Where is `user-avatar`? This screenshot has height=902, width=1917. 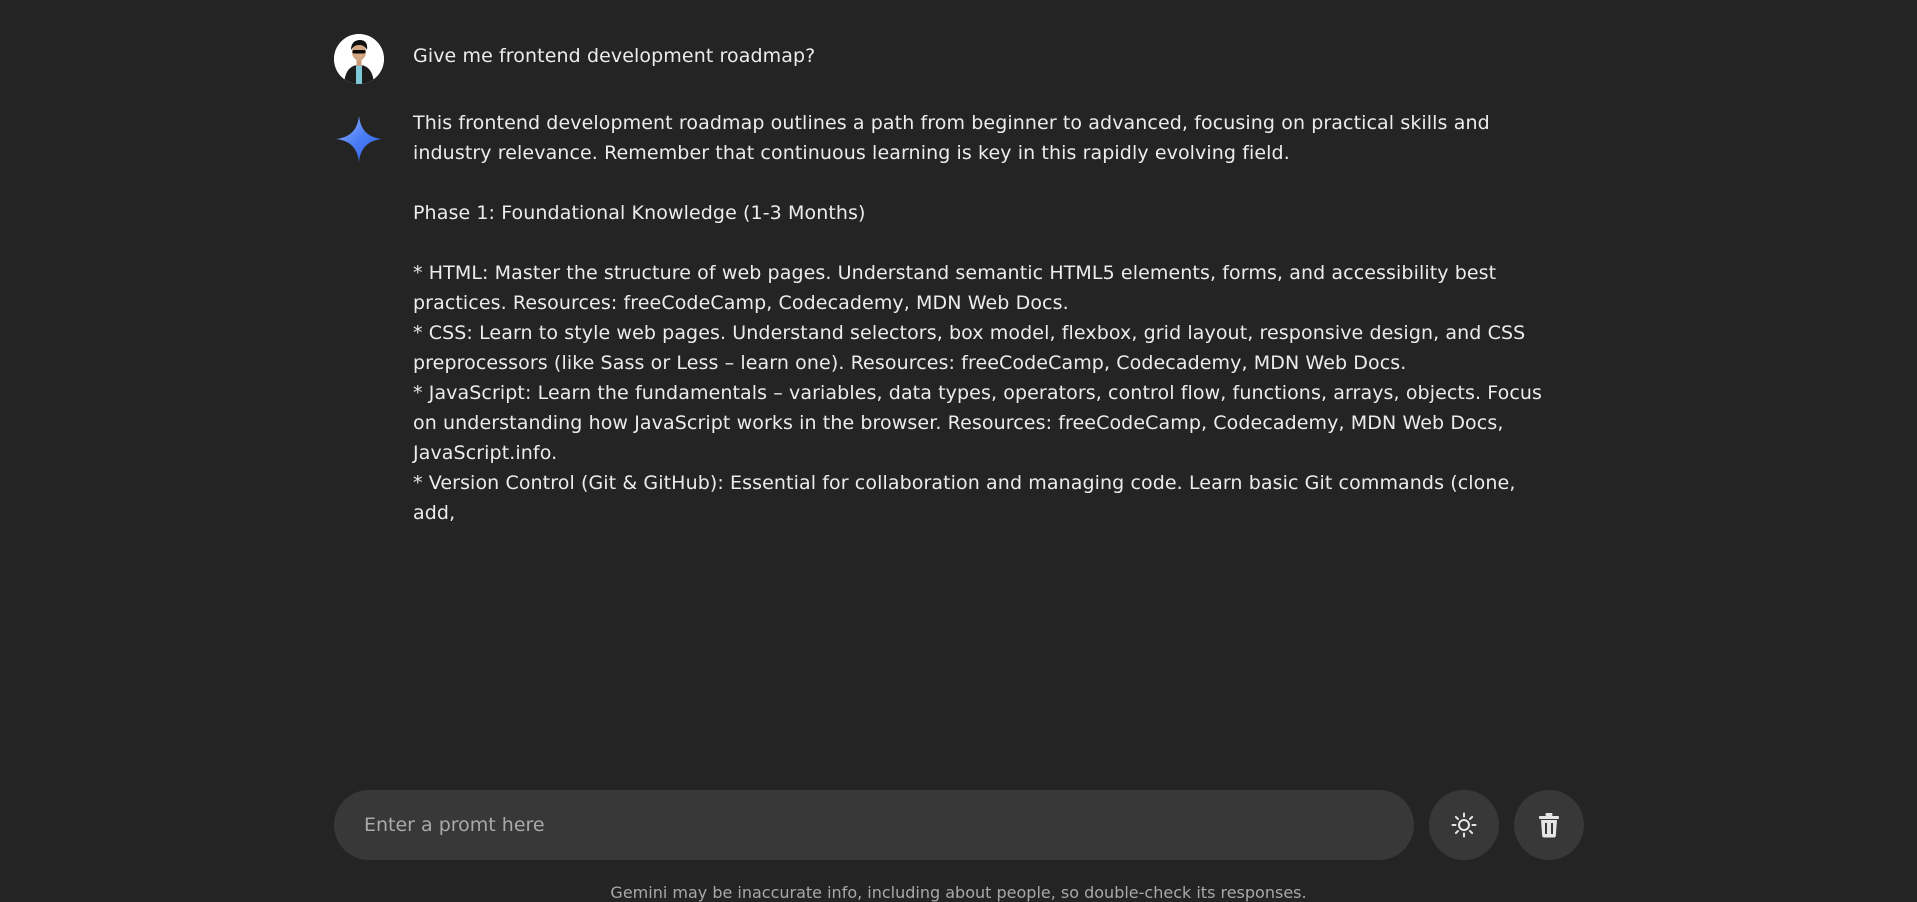
user-avatar is located at coordinates (359, 59).